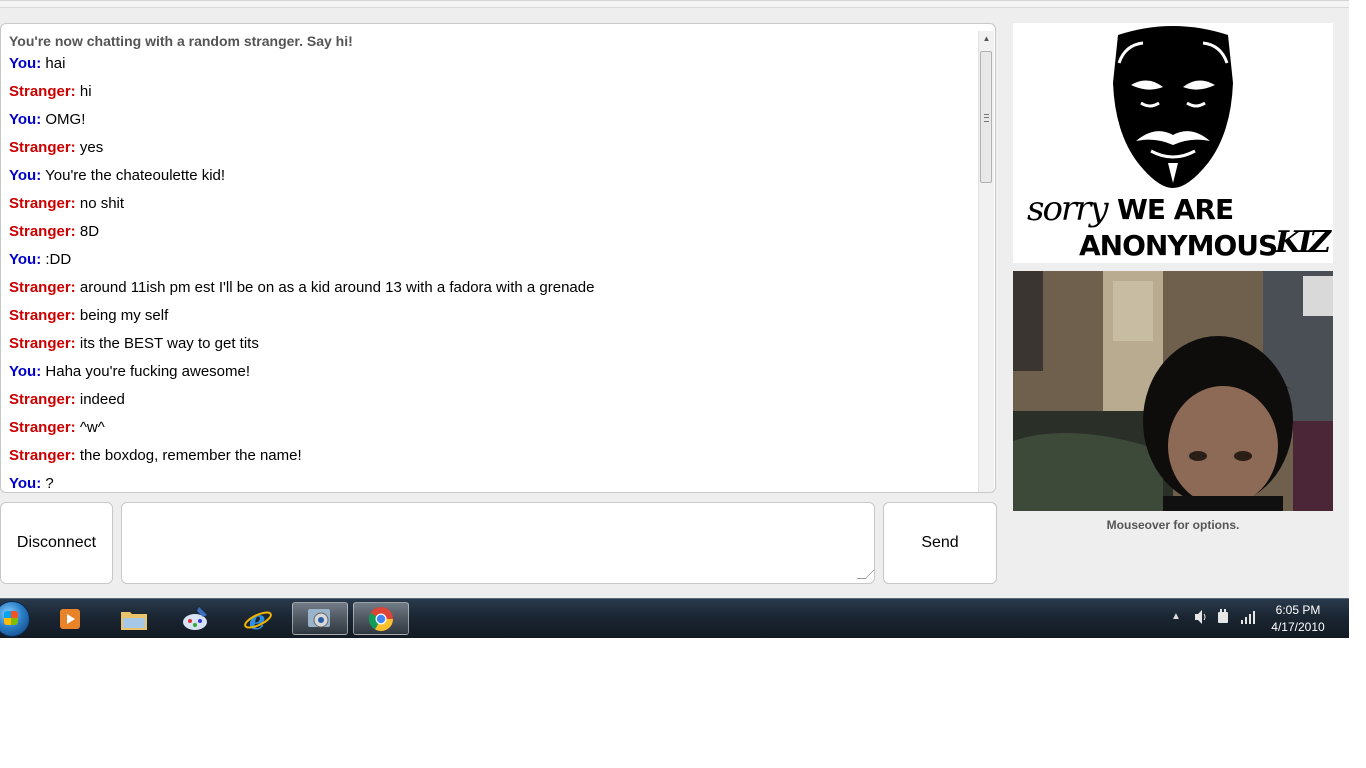 The width and height of the screenshot is (1366, 768). Describe the element at coordinates (492, 461) in the screenshot. I see `chat-message: Stranger: the boxdog, remember the name!` at that location.